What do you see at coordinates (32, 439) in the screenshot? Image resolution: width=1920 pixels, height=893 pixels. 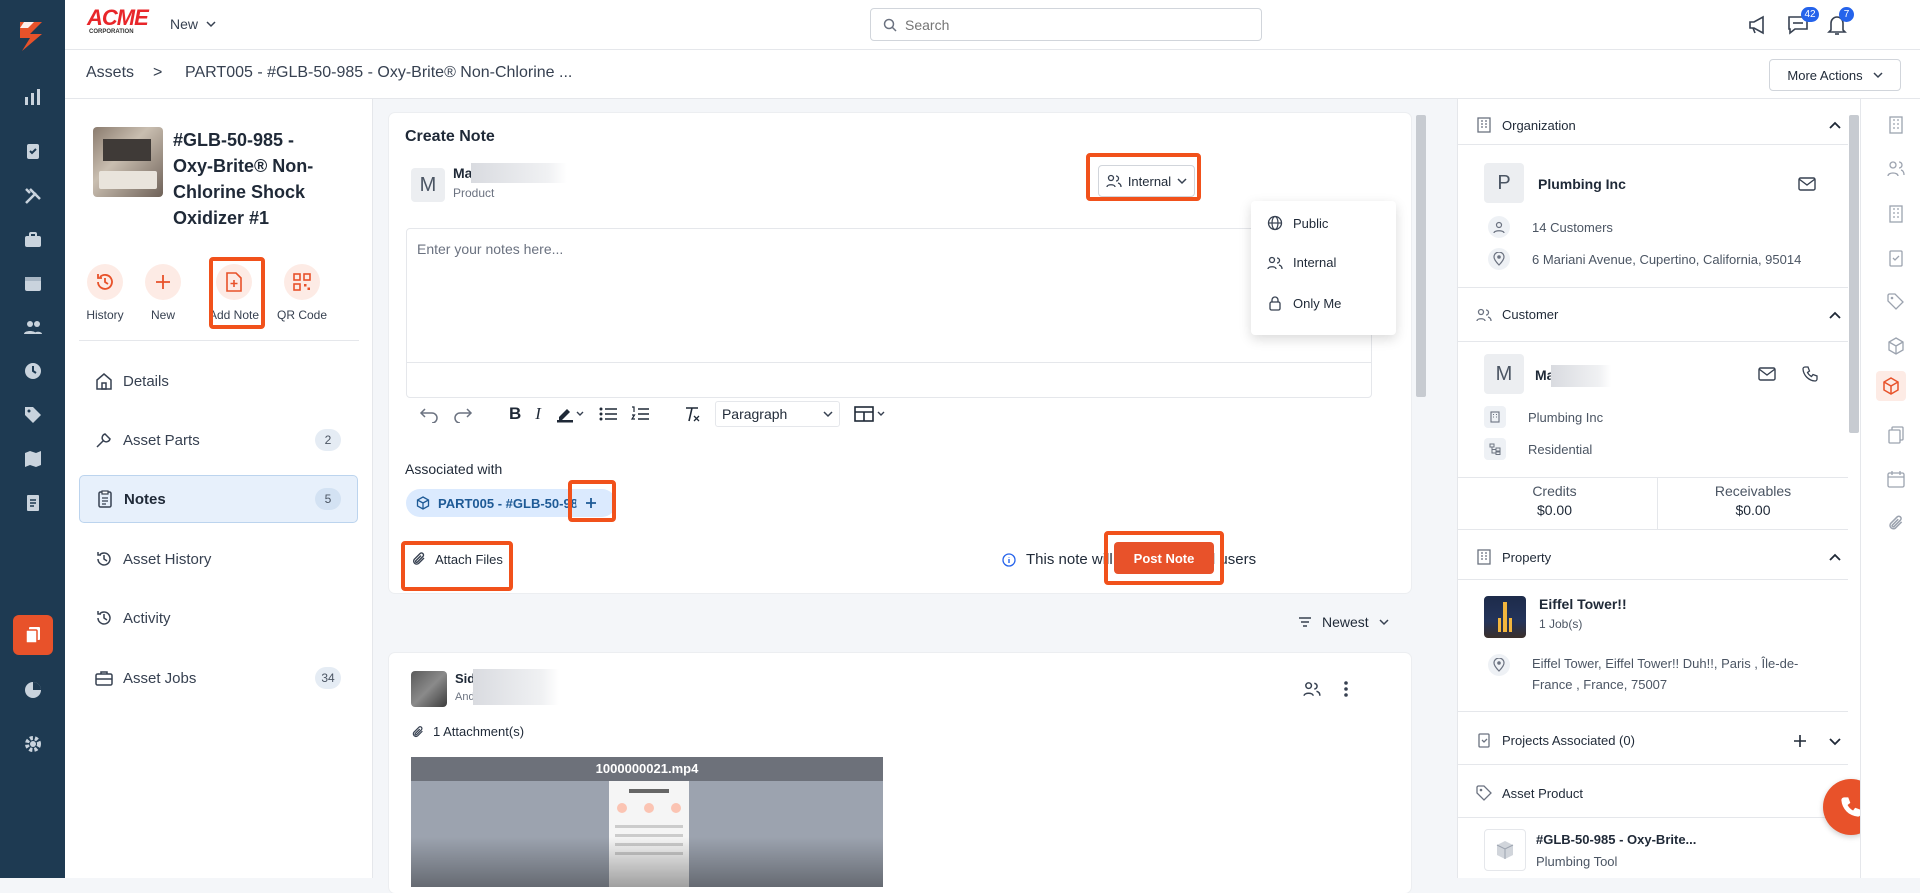 I see `app-sidebar` at bounding box center [32, 439].